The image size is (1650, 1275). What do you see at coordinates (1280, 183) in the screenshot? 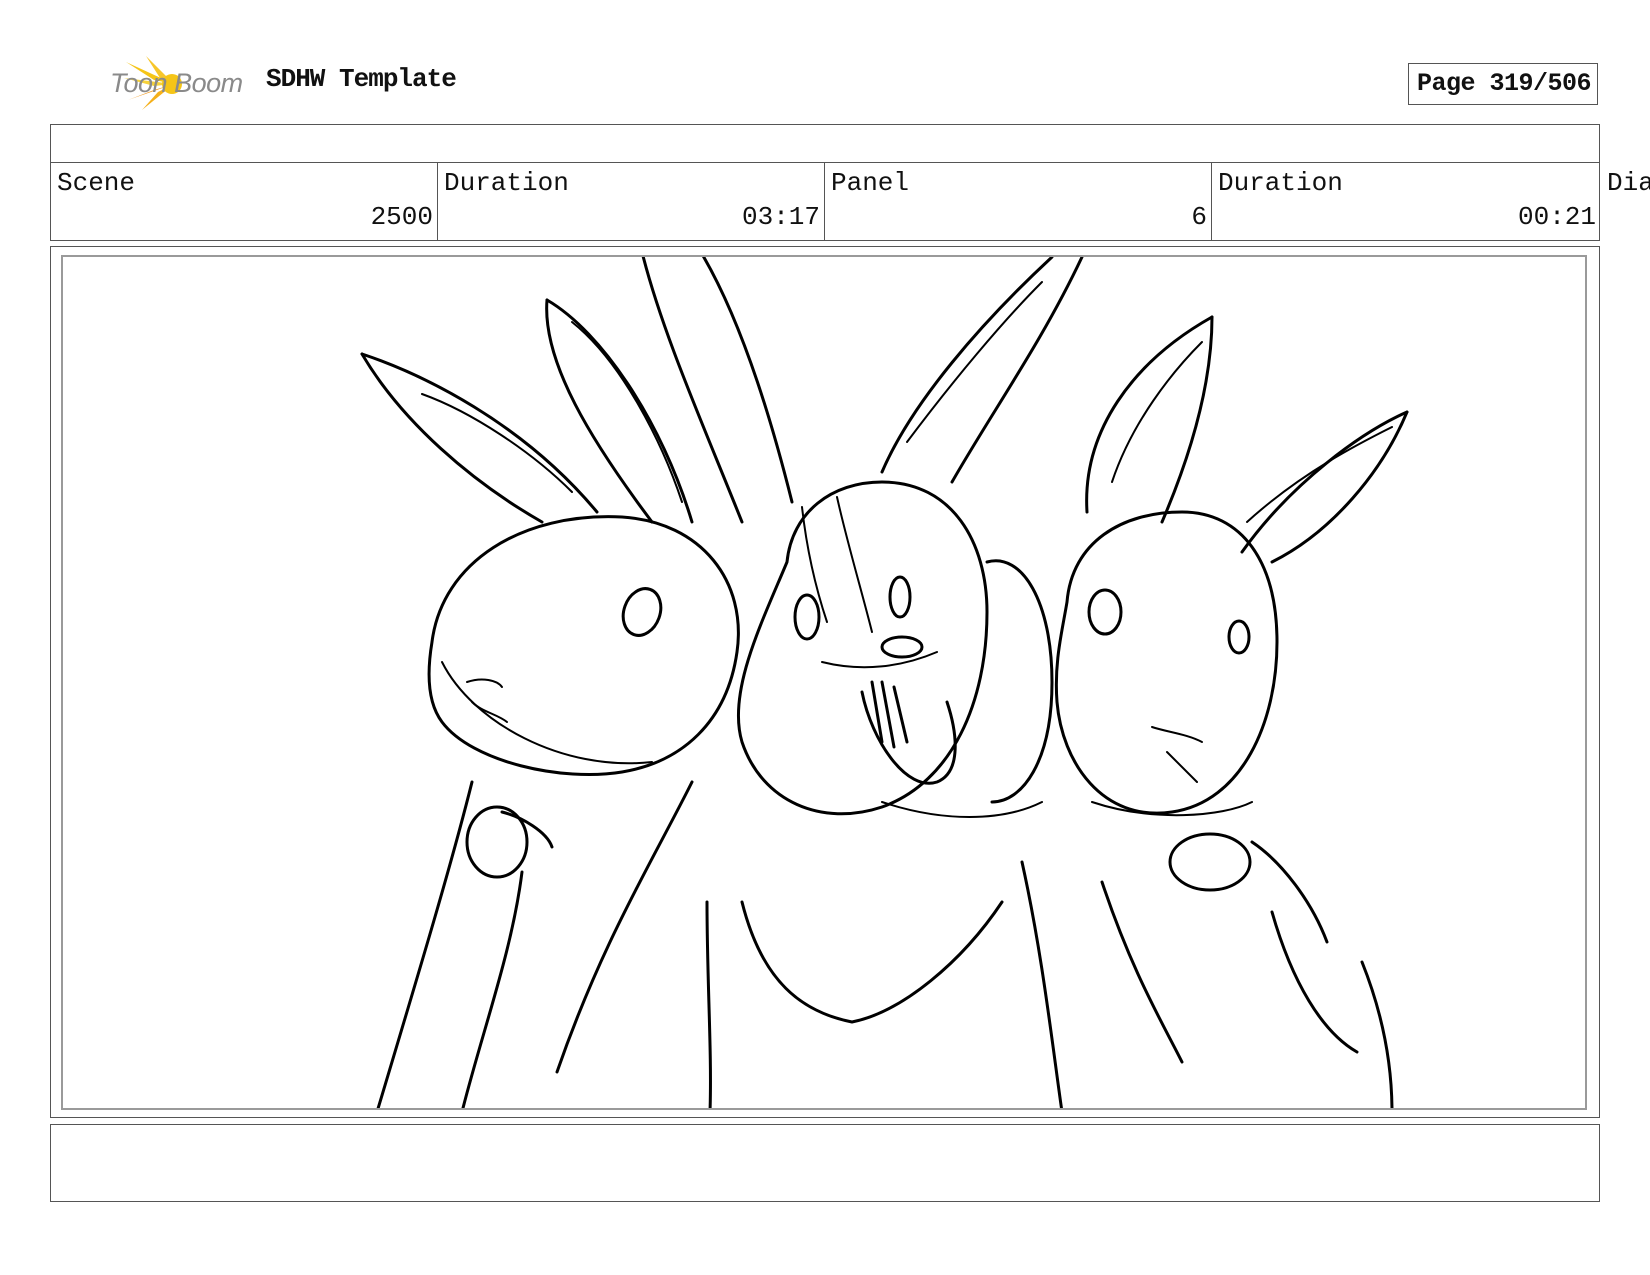
I see `panel-duration-label: Duration` at bounding box center [1280, 183].